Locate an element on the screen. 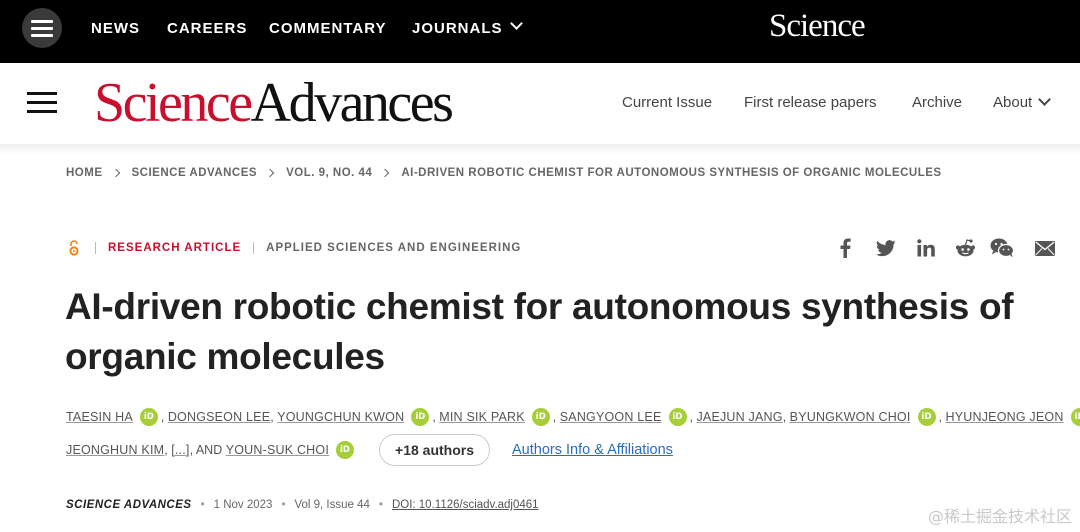 This screenshot has width=1080, height=532. science-advances-logo: ScienceAdvances is located at coordinates (274, 103).